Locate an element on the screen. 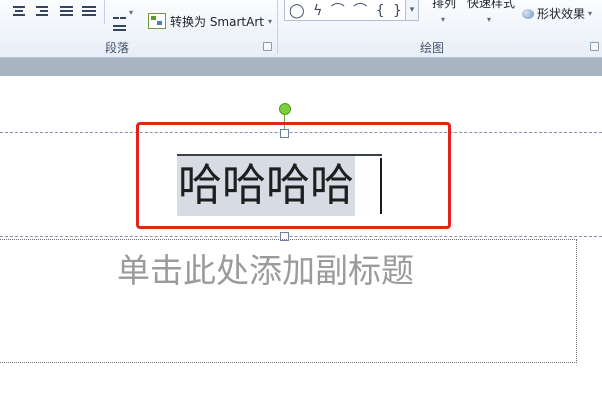 The image size is (602, 404). distributed-icon is located at coordinates (89, 12).